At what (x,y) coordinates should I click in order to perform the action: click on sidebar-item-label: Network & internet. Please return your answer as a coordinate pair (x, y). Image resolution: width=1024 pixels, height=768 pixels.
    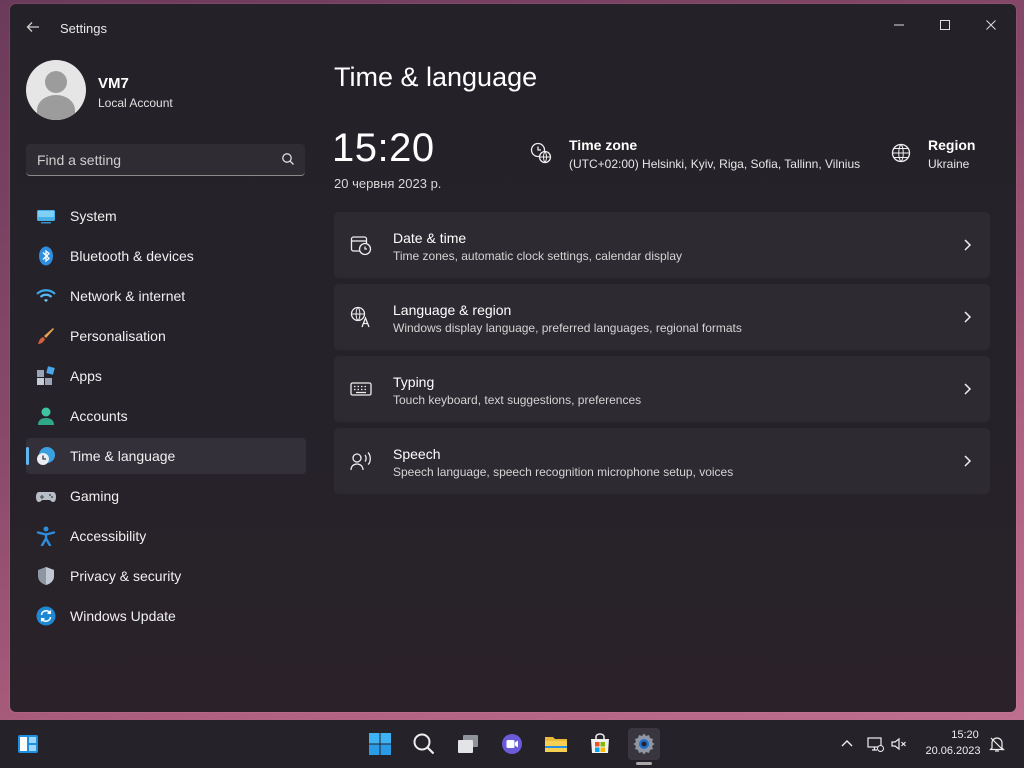
    Looking at the image, I should click on (128, 296).